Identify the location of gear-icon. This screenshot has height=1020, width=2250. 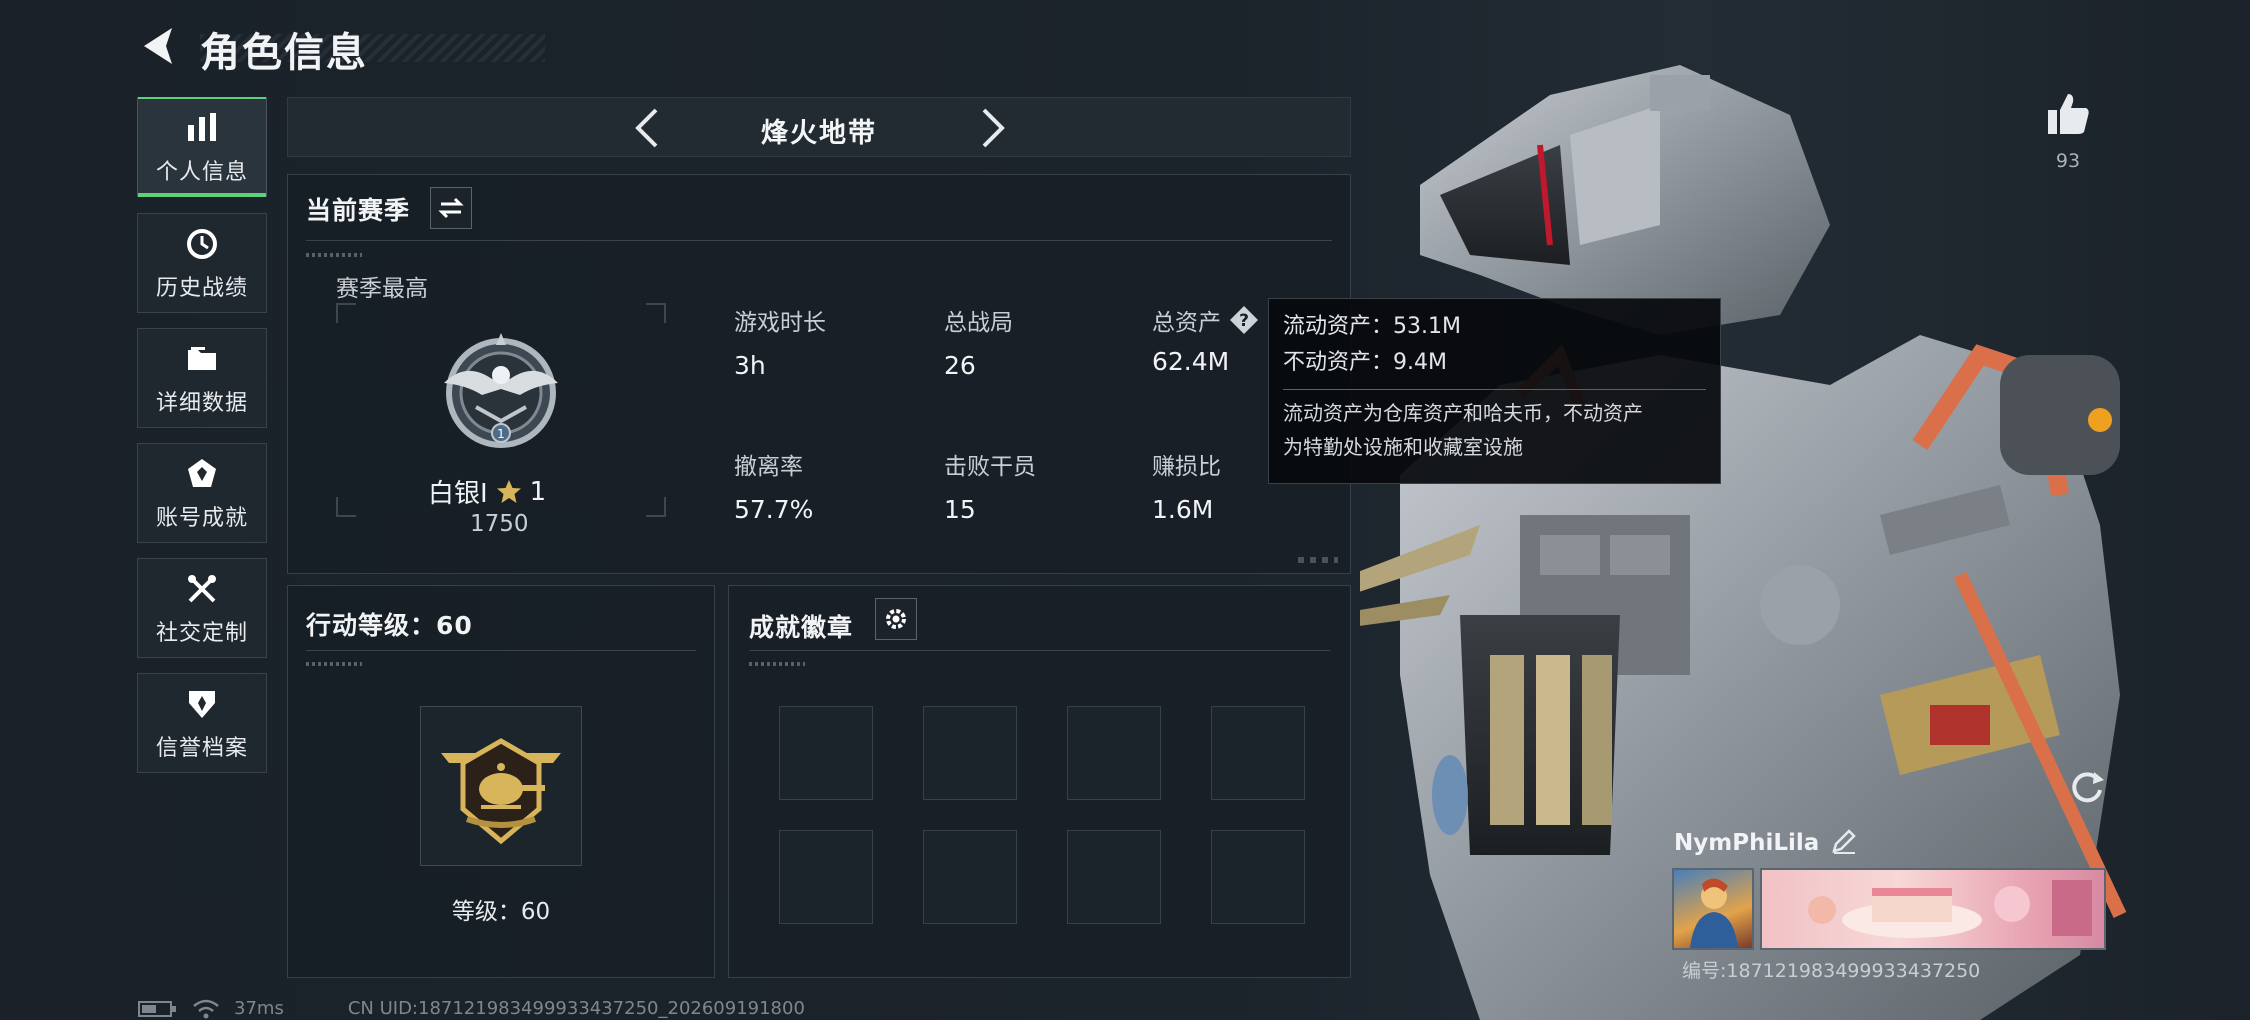
(896, 619).